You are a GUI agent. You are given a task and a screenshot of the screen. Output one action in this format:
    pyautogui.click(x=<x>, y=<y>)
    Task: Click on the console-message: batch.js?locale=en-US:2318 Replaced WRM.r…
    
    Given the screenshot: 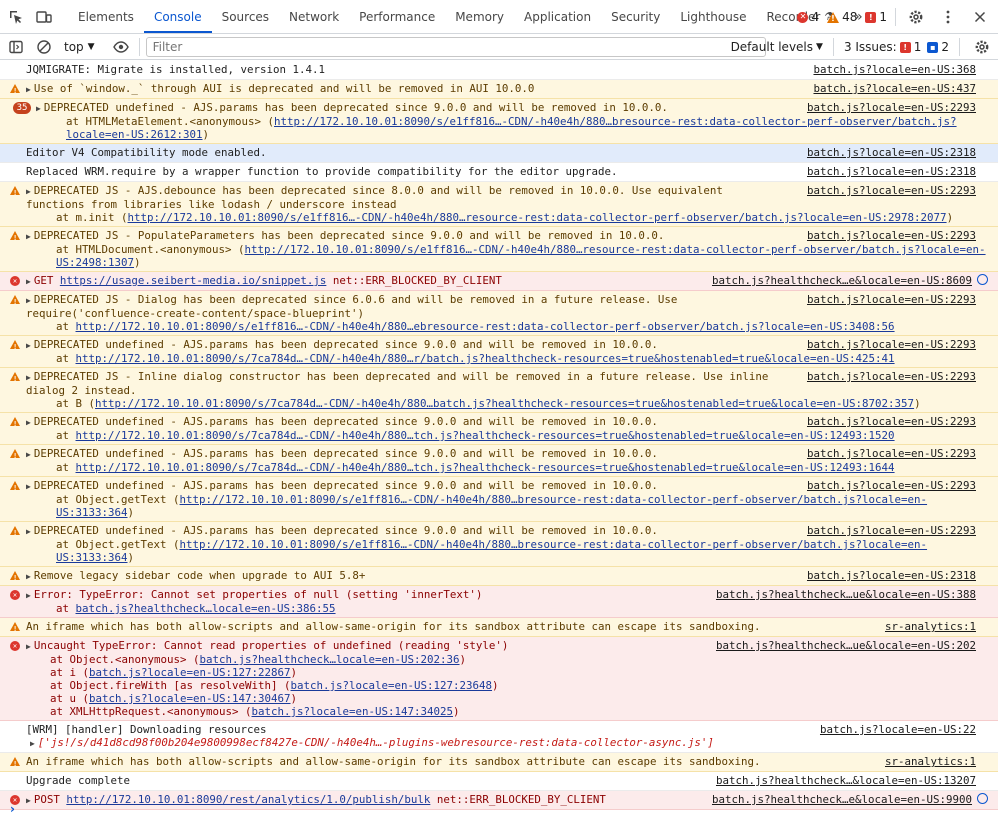 What is the action you would take?
    pyautogui.click(x=499, y=172)
    